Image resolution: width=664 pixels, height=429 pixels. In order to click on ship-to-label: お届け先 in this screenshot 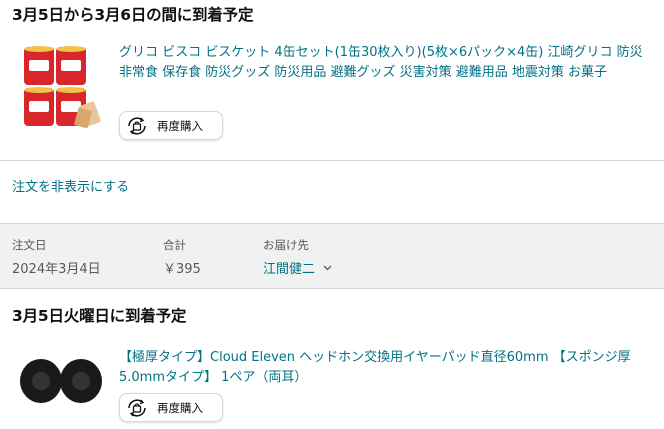, I will do `click(286, 245)`.